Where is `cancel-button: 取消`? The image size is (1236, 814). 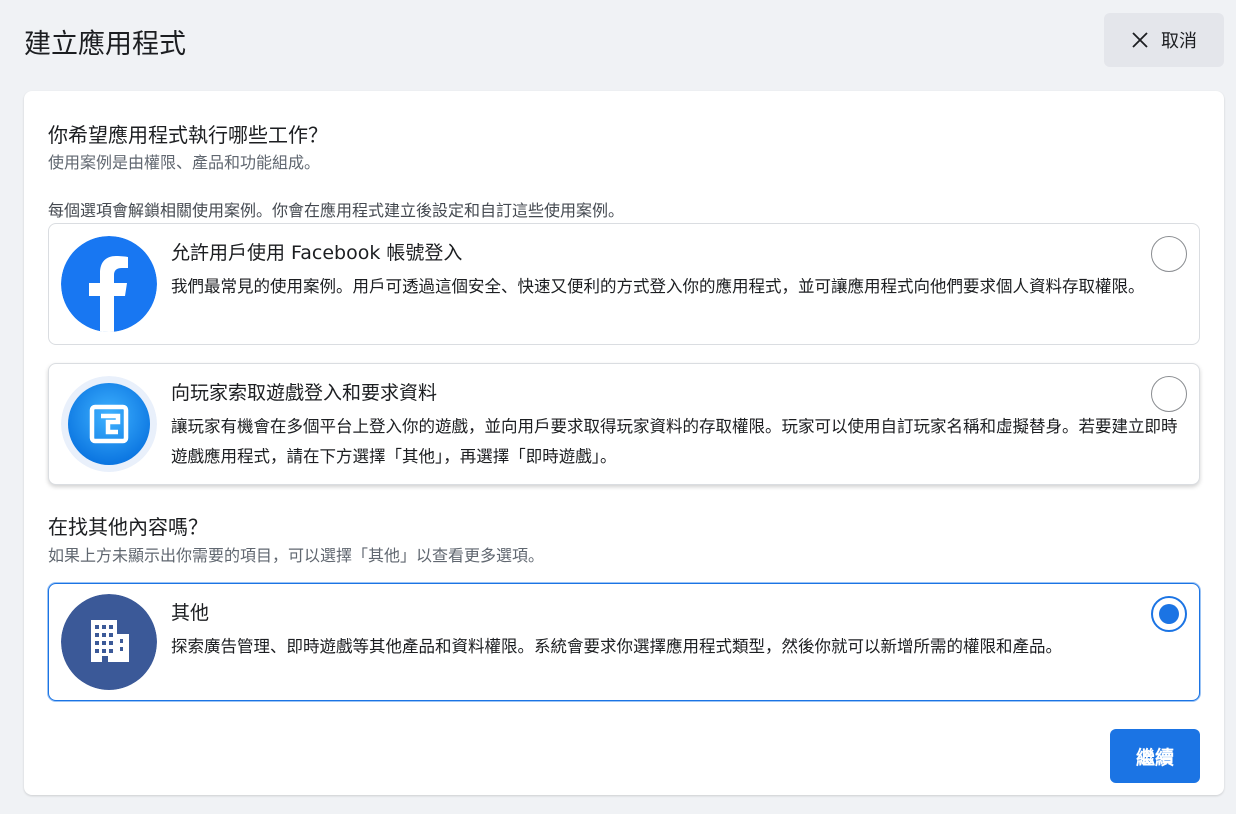 cancel-button: 取消 is located at coordinates (1164, 40).